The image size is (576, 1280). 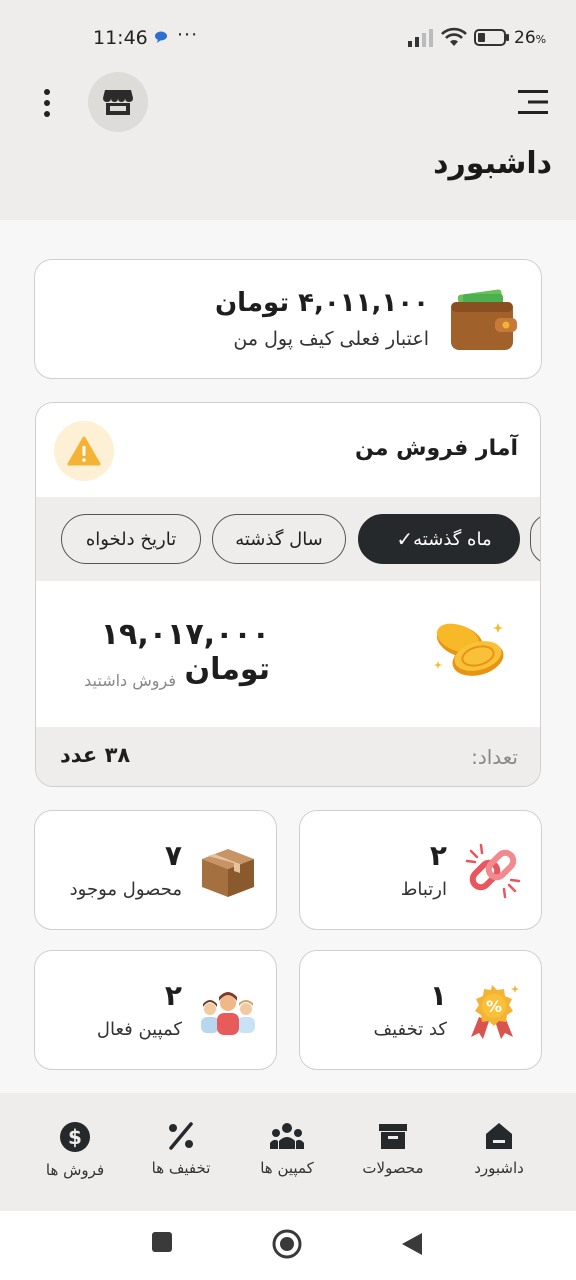 What do you see at coordinates (420, 1010) in the screenshot?
I see `stat-card-discount-codes: ۱ کد تخفیف %` at bounding box center [420, 1010].